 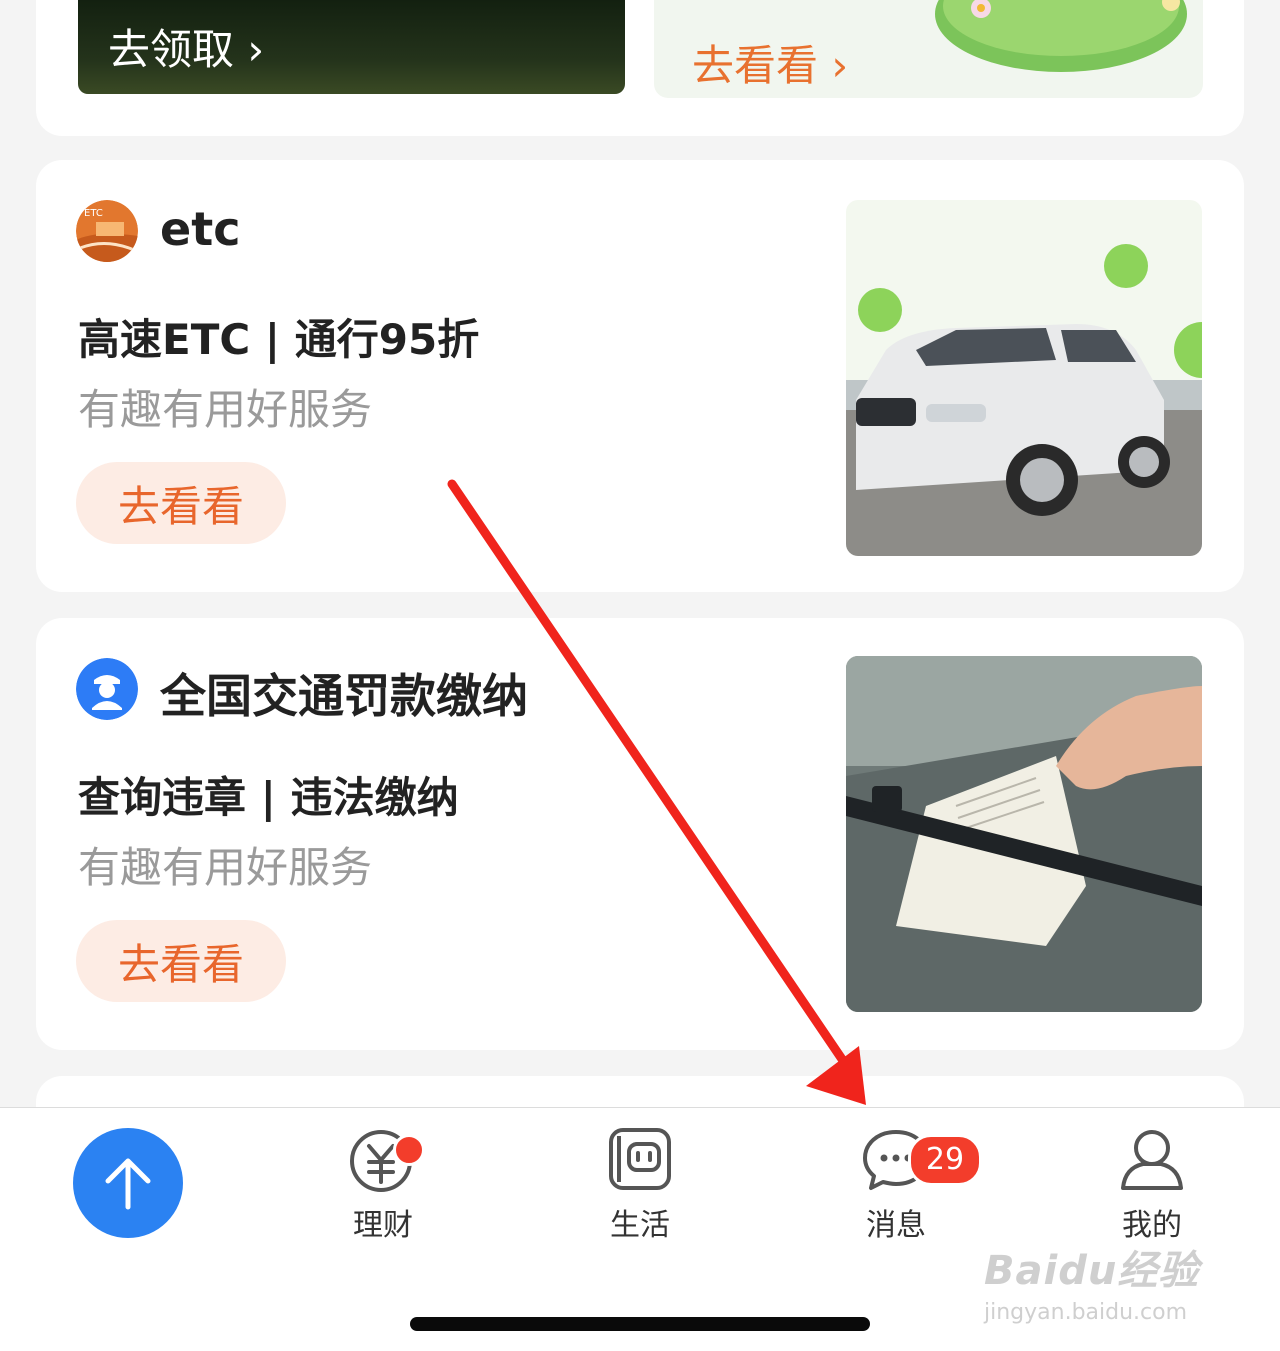 What do you see at coordinates (1024, 834) in the screenshot?
I see `parking-ticket-image` at bounding box center [1024, 834].